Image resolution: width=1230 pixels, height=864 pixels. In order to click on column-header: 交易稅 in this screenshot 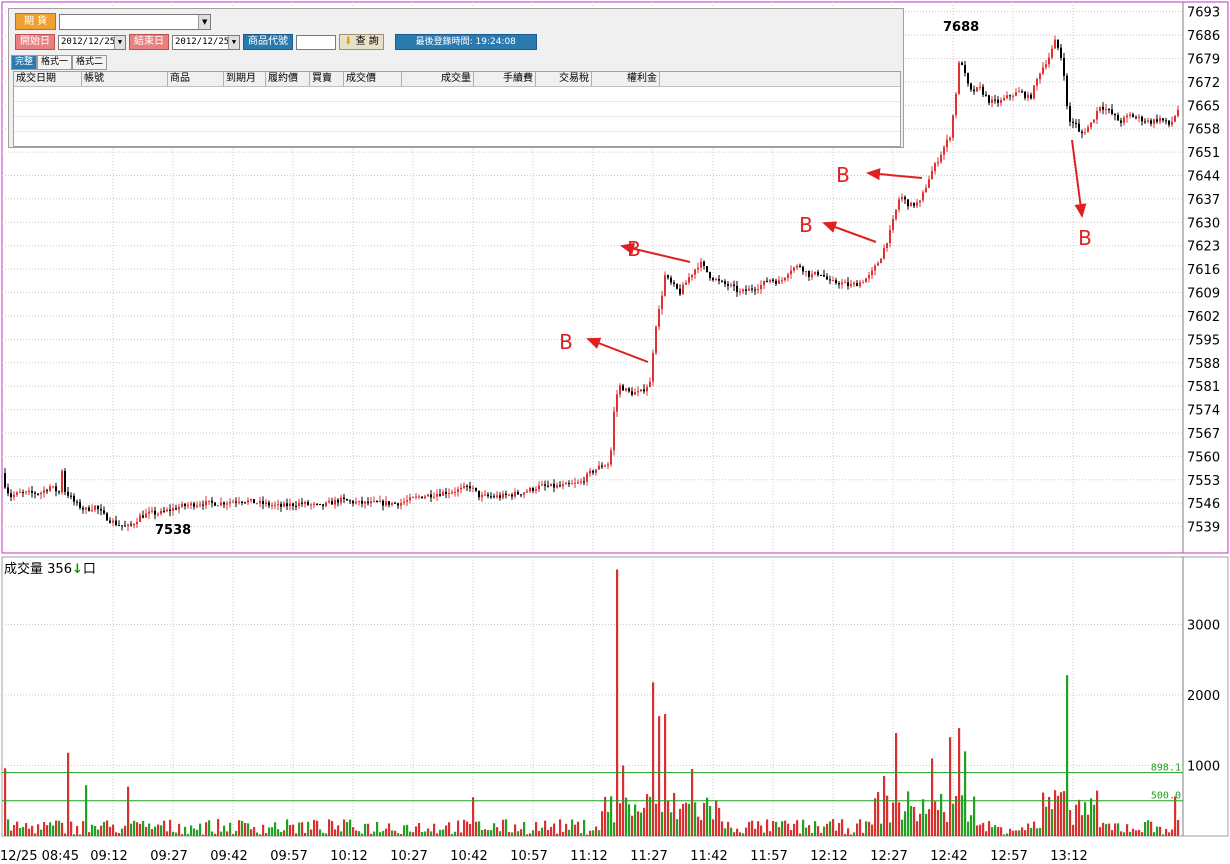, I will do `click(564, 79)`.